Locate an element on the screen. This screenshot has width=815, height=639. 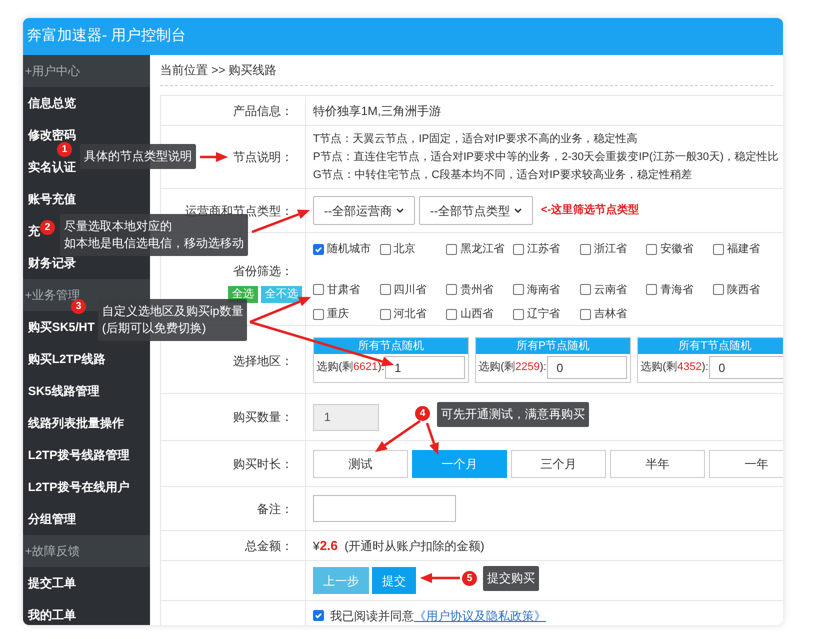
sidebar-item: 提交工单 is located at coordinates (52, 583).